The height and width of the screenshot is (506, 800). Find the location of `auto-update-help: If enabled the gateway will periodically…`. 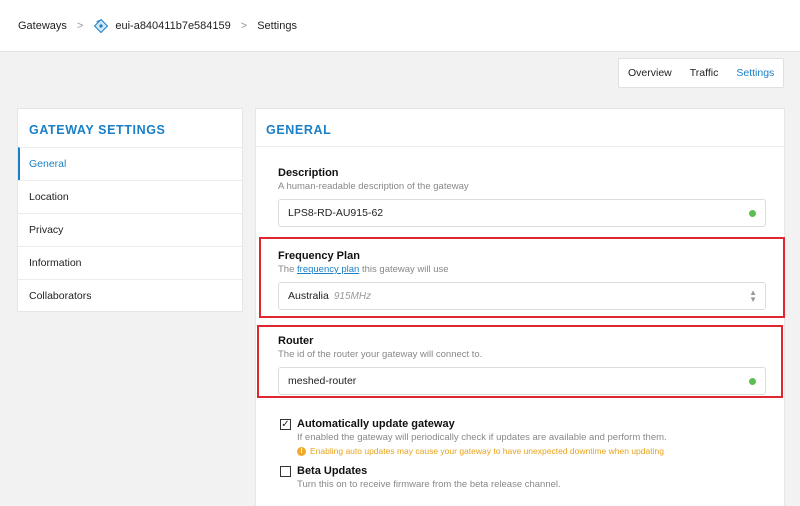

auto-update-help: If enabled the gateway will periodically… is located at coordinates (482, 437).